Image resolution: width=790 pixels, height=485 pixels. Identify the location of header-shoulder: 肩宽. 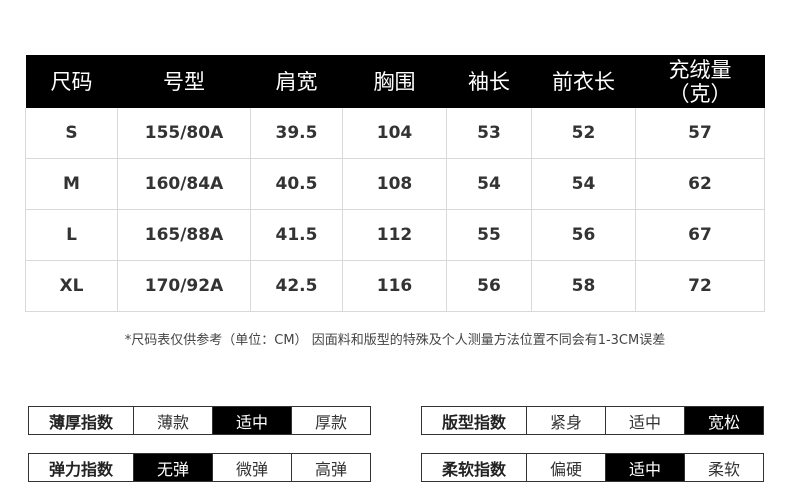
(296, 81).